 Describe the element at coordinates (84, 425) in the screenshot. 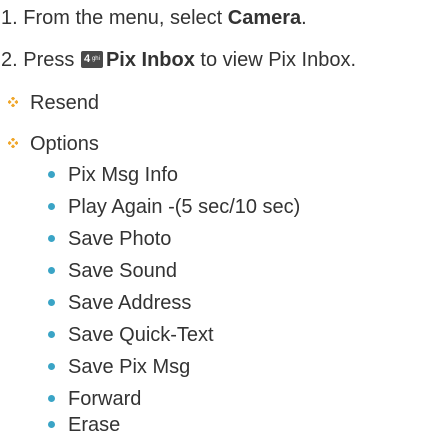

I see `list-item-erase: Erase` at that location.